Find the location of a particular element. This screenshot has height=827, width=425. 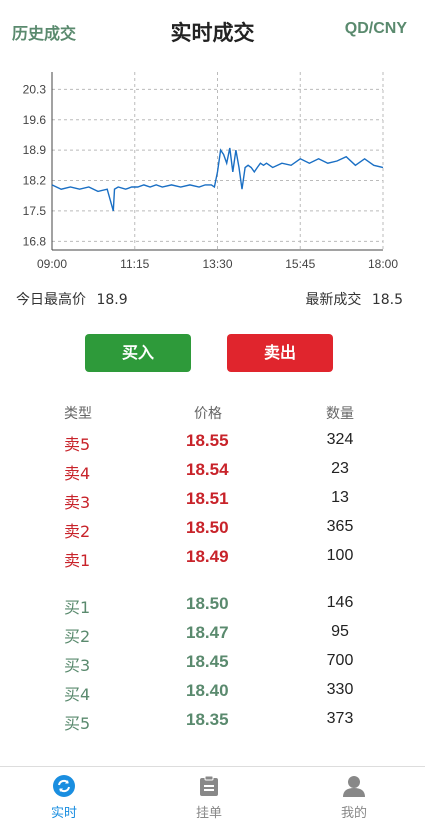

tab-realtime: 实时 is located at coordinates (64, 797).